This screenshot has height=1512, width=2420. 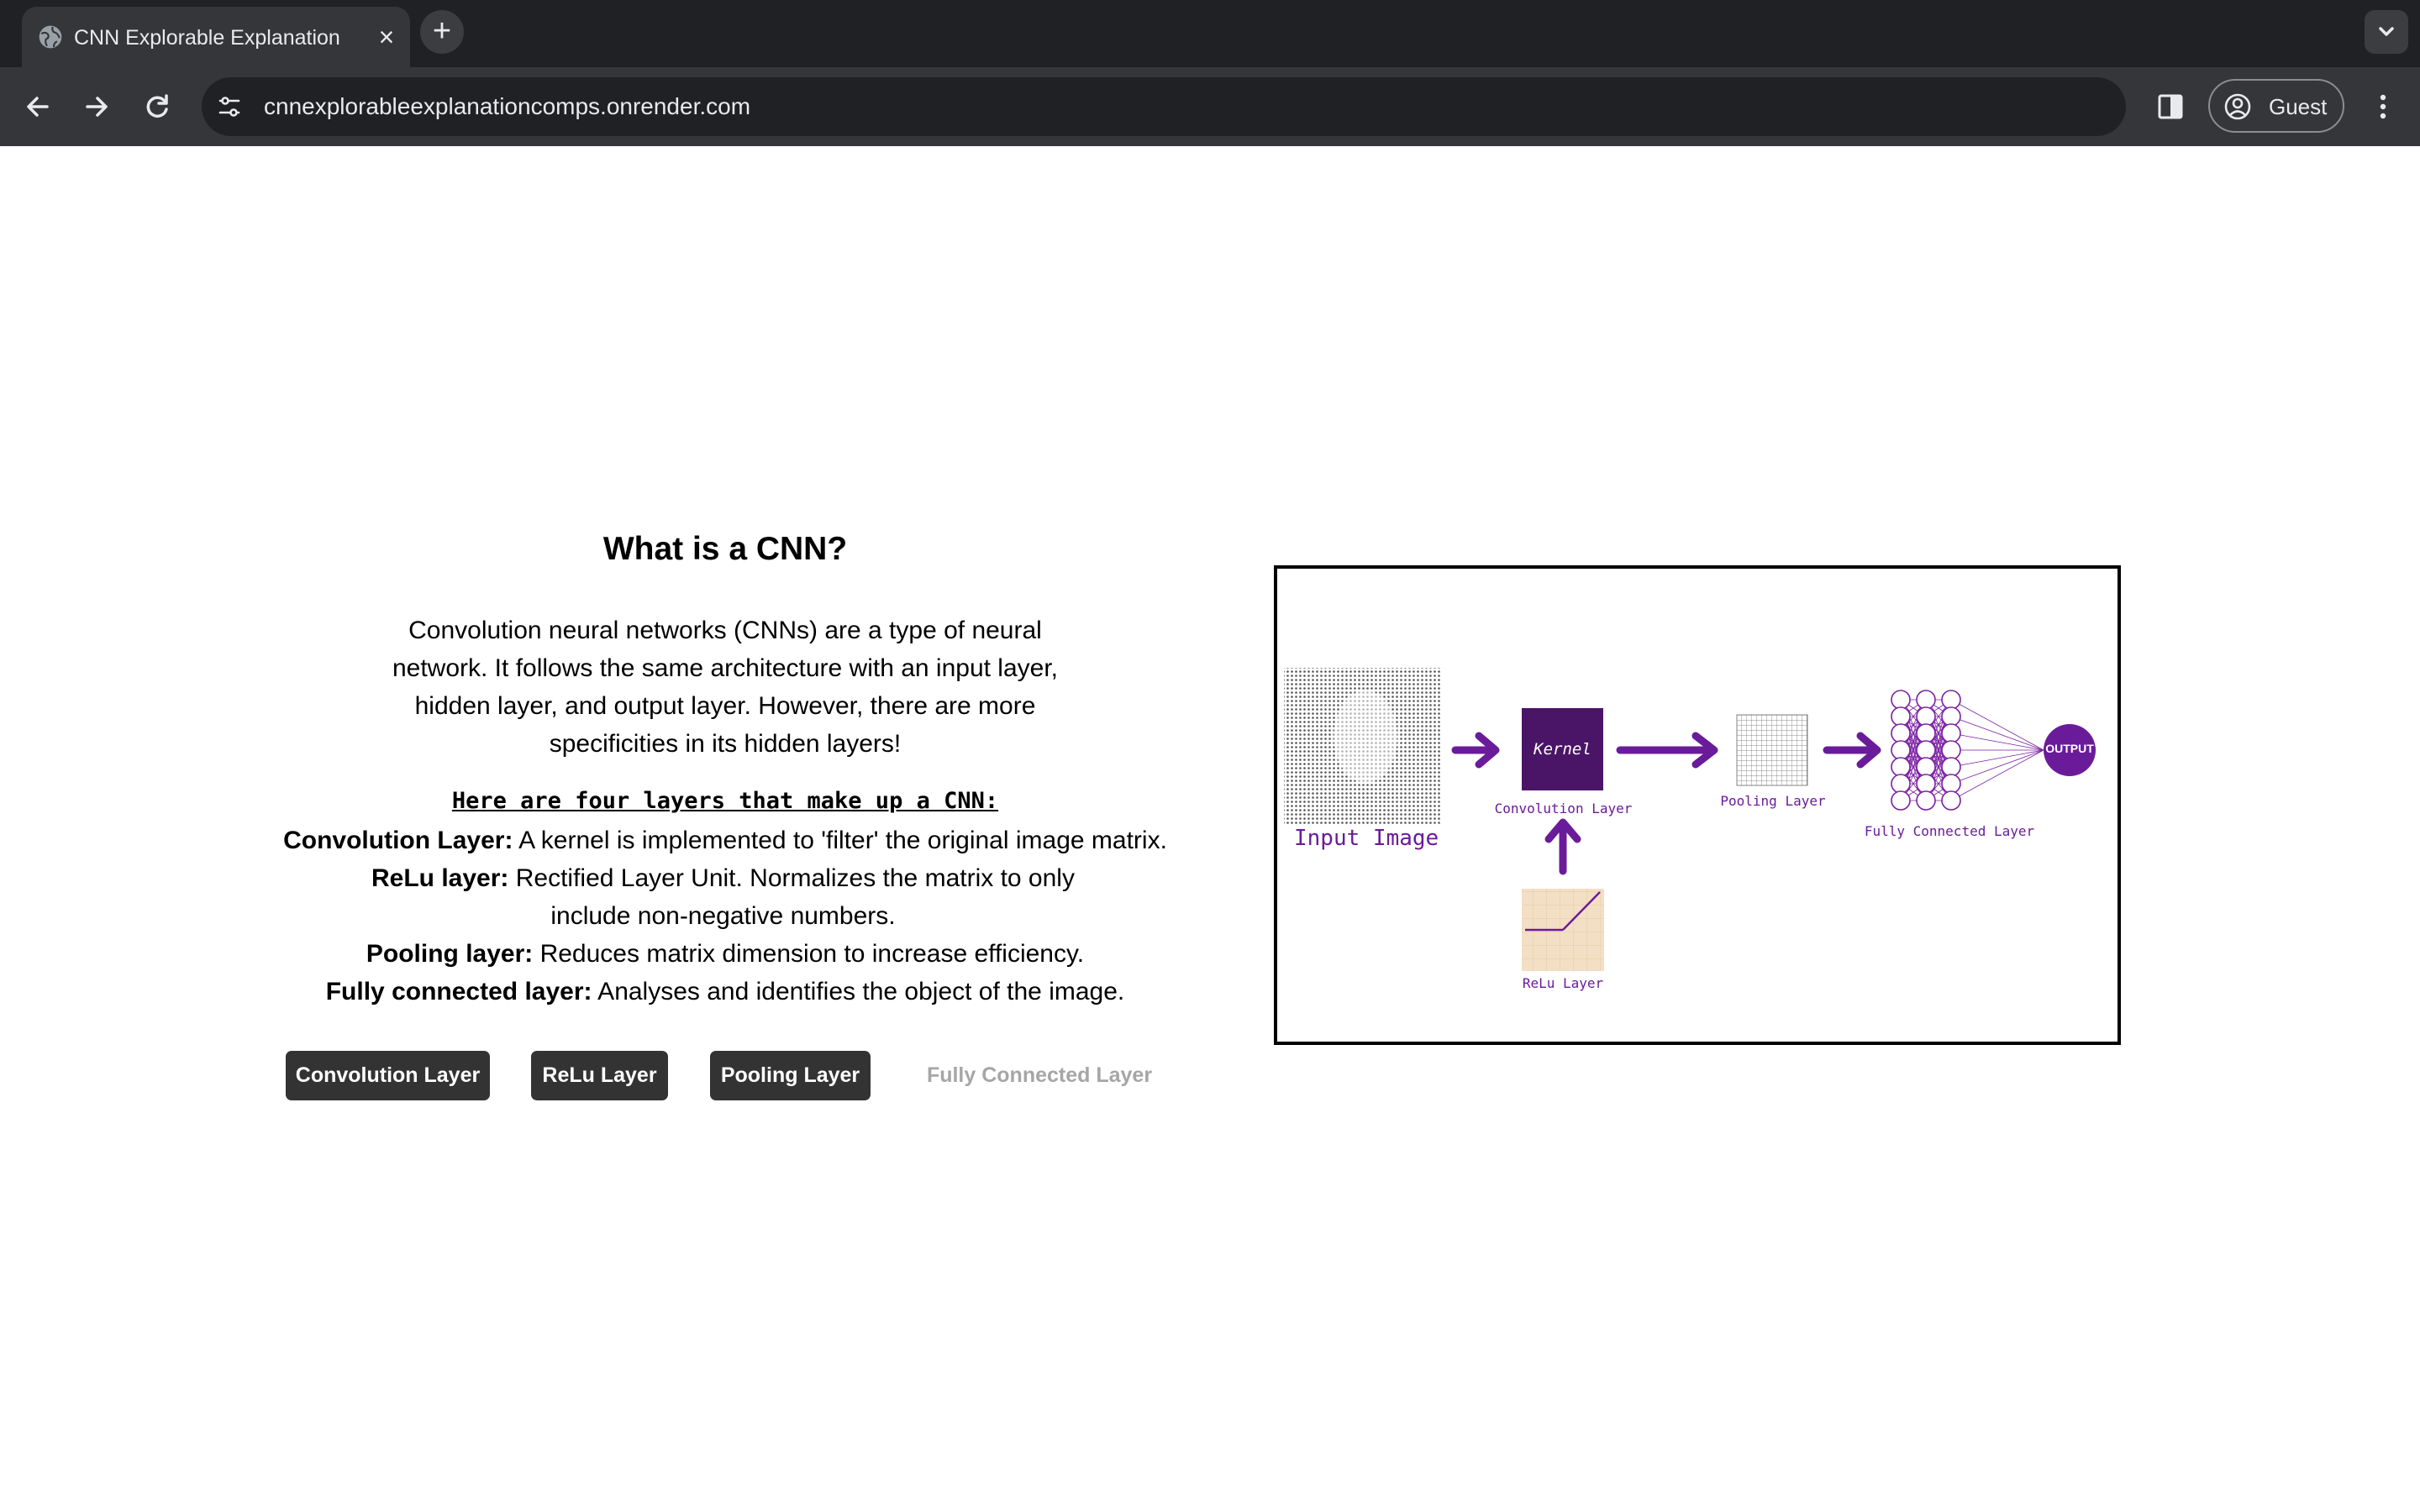 I want to click on kernel-label: Kernel, so click(x=1562, y=749).